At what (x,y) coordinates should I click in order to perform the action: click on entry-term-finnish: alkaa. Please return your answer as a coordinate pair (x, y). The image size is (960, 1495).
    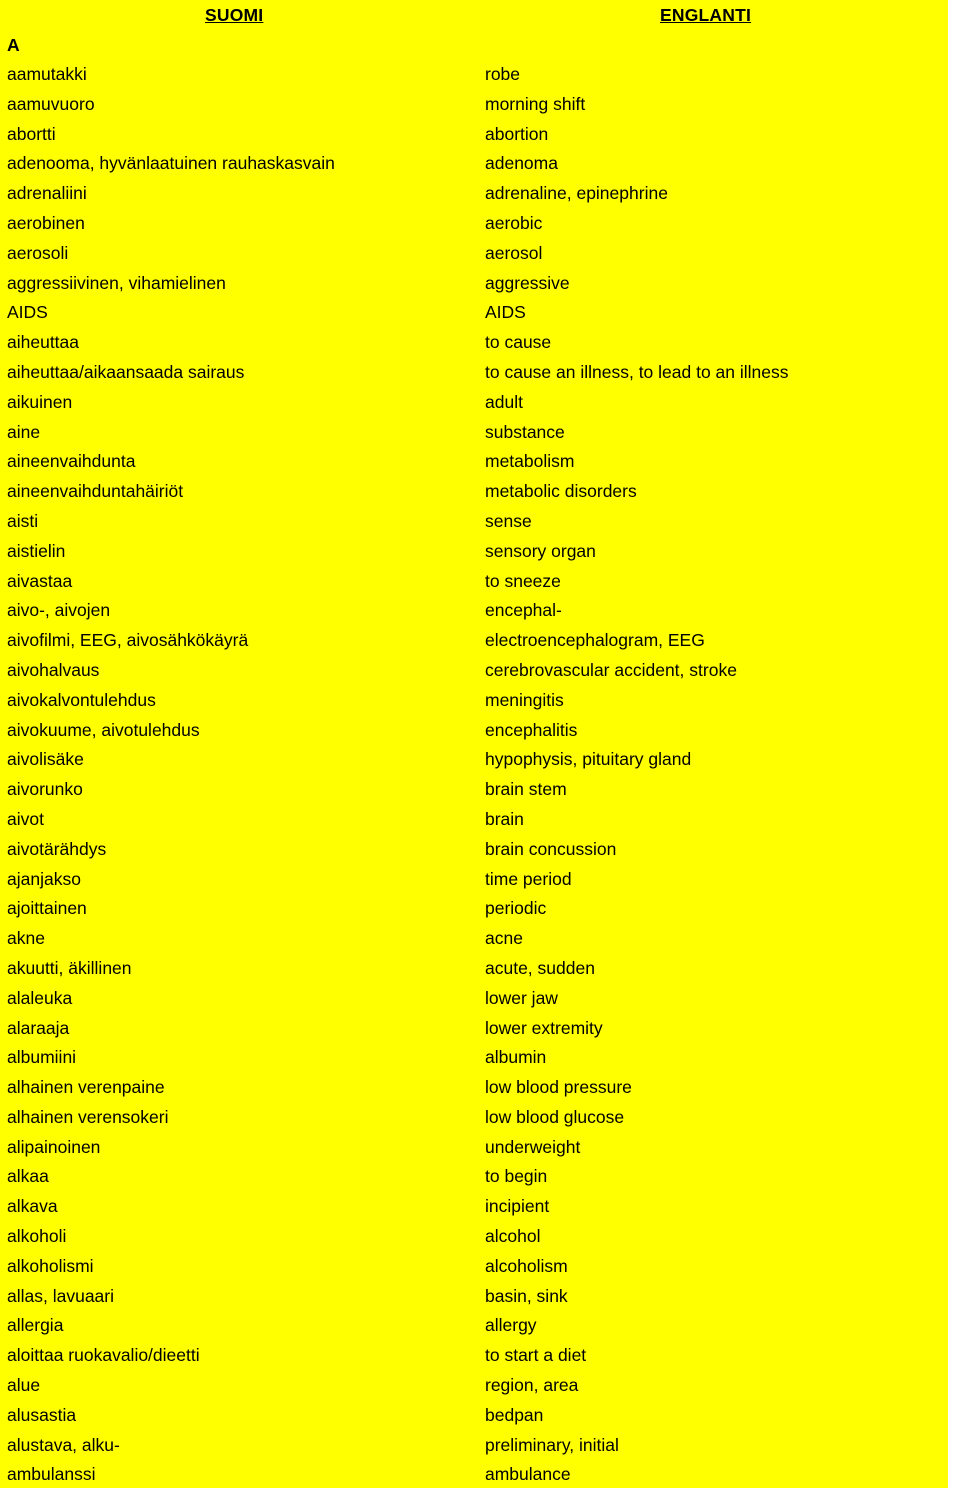
    Looking at the image, I should click on (28, 1176).